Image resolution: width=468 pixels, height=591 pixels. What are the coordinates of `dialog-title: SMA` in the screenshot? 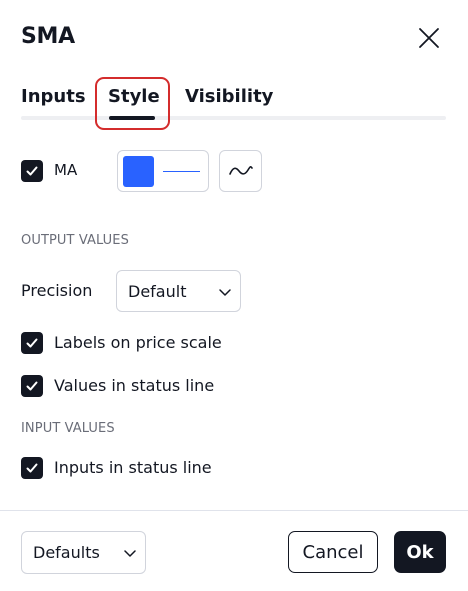 It's located at (48, 36).